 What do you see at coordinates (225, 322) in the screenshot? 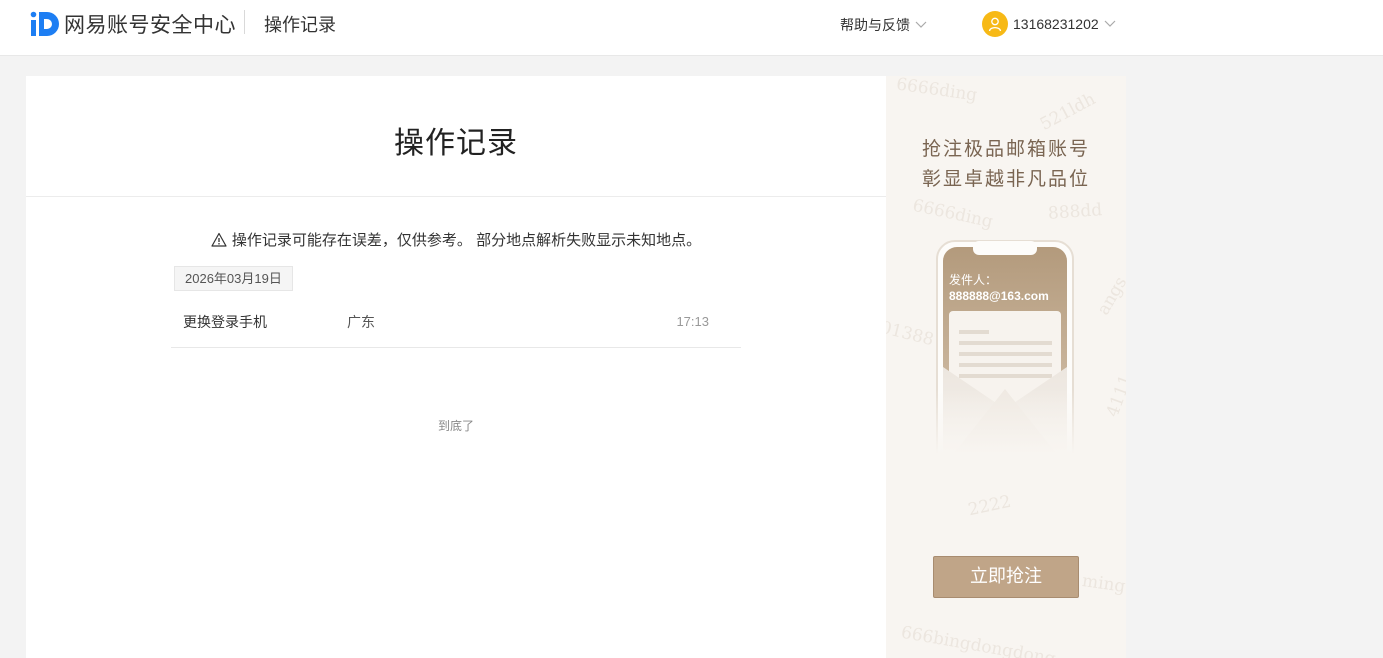
I see `record-action: 更换登录手机` at bounding box center [225, 322].